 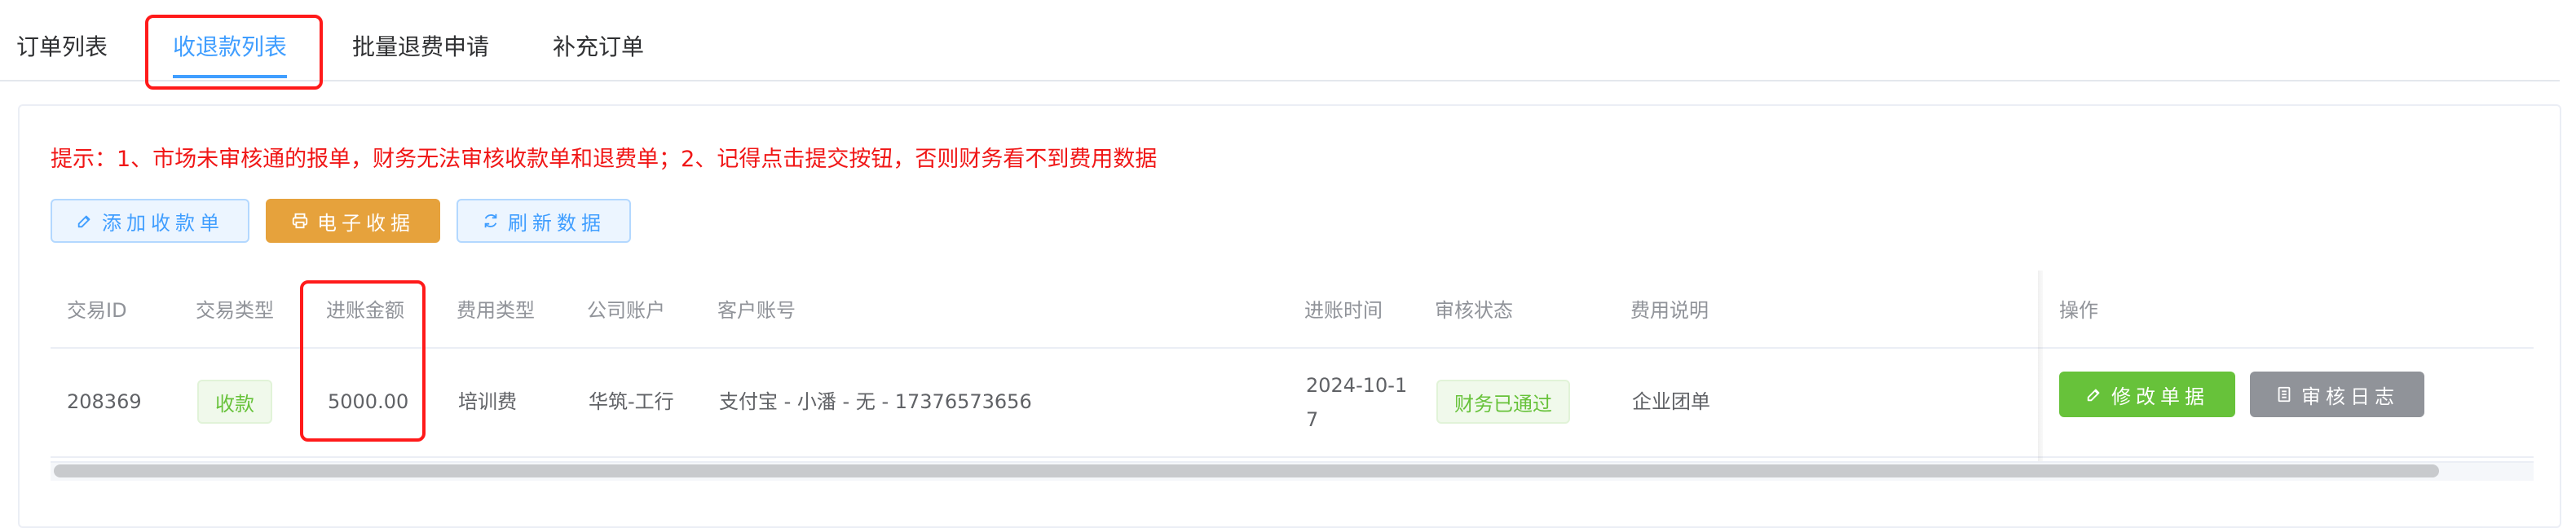 I want to click on cell-time-line2: 7, so click(x=1312, y=419).